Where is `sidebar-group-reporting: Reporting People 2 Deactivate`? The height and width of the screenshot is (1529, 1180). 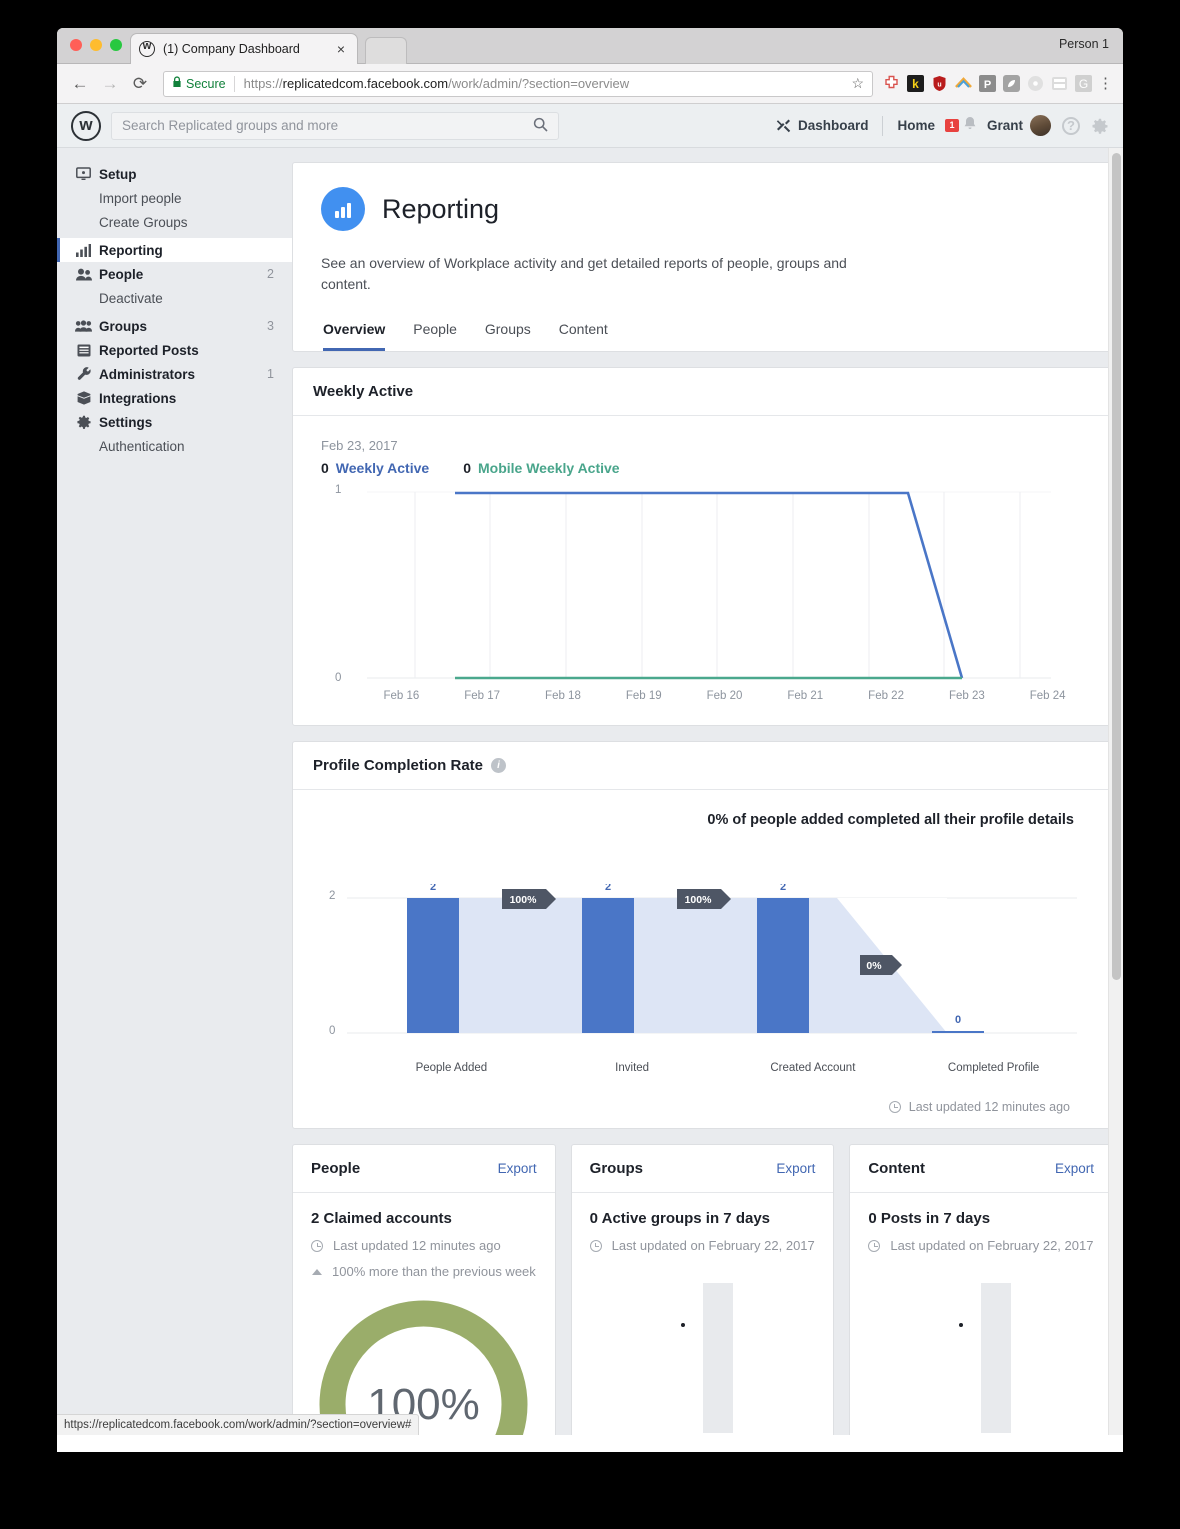
sidebar-group-reporting: Reporting People 2 Deactivate is located at coordinates (174, 274).